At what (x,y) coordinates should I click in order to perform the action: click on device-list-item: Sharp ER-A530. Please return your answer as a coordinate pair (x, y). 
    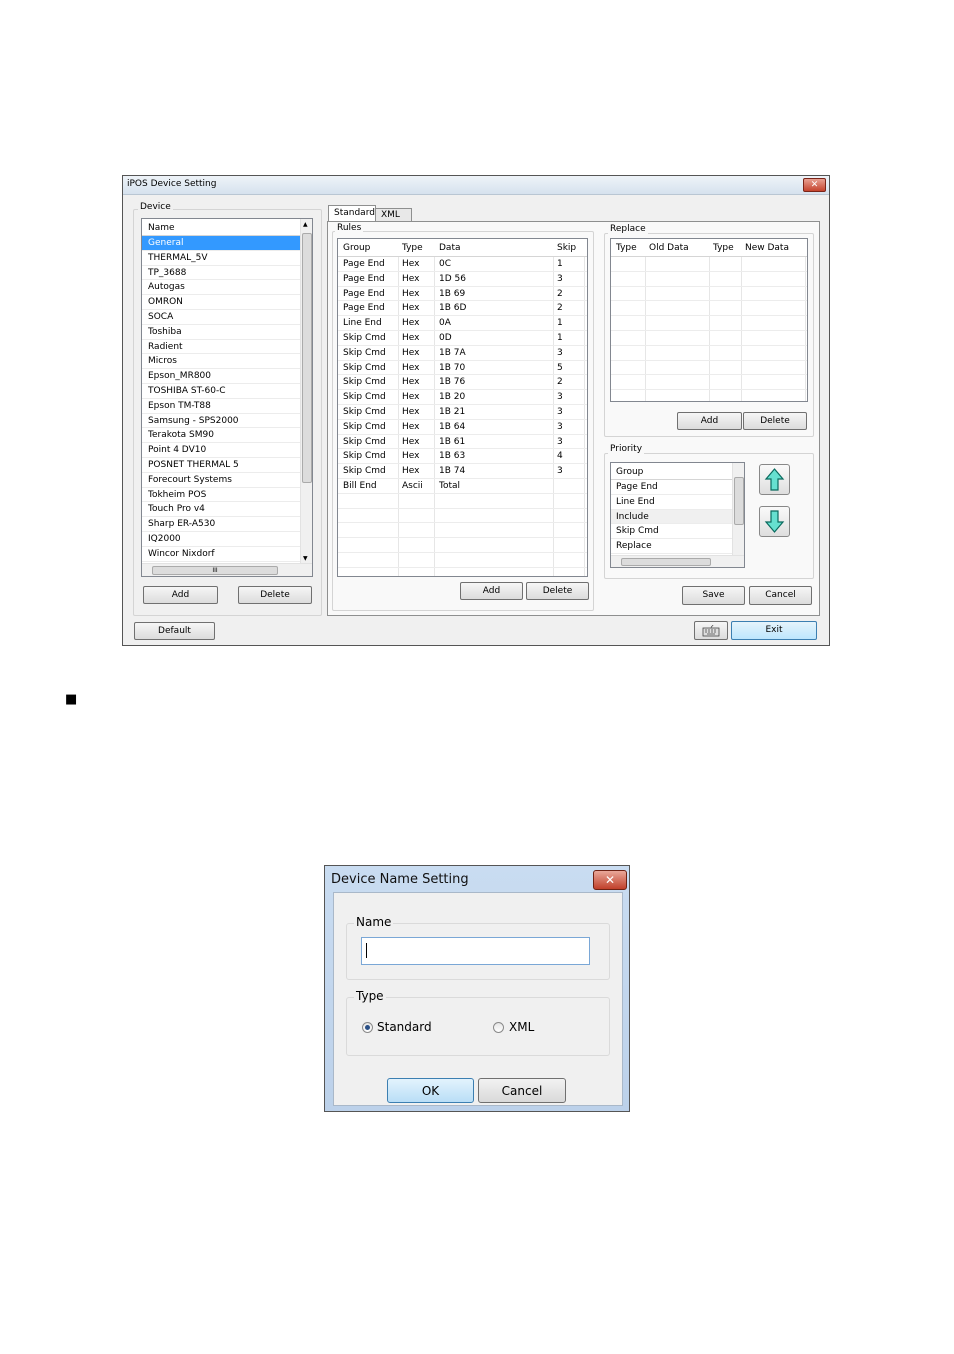
    Looking at the image, I should click on (221, 524).